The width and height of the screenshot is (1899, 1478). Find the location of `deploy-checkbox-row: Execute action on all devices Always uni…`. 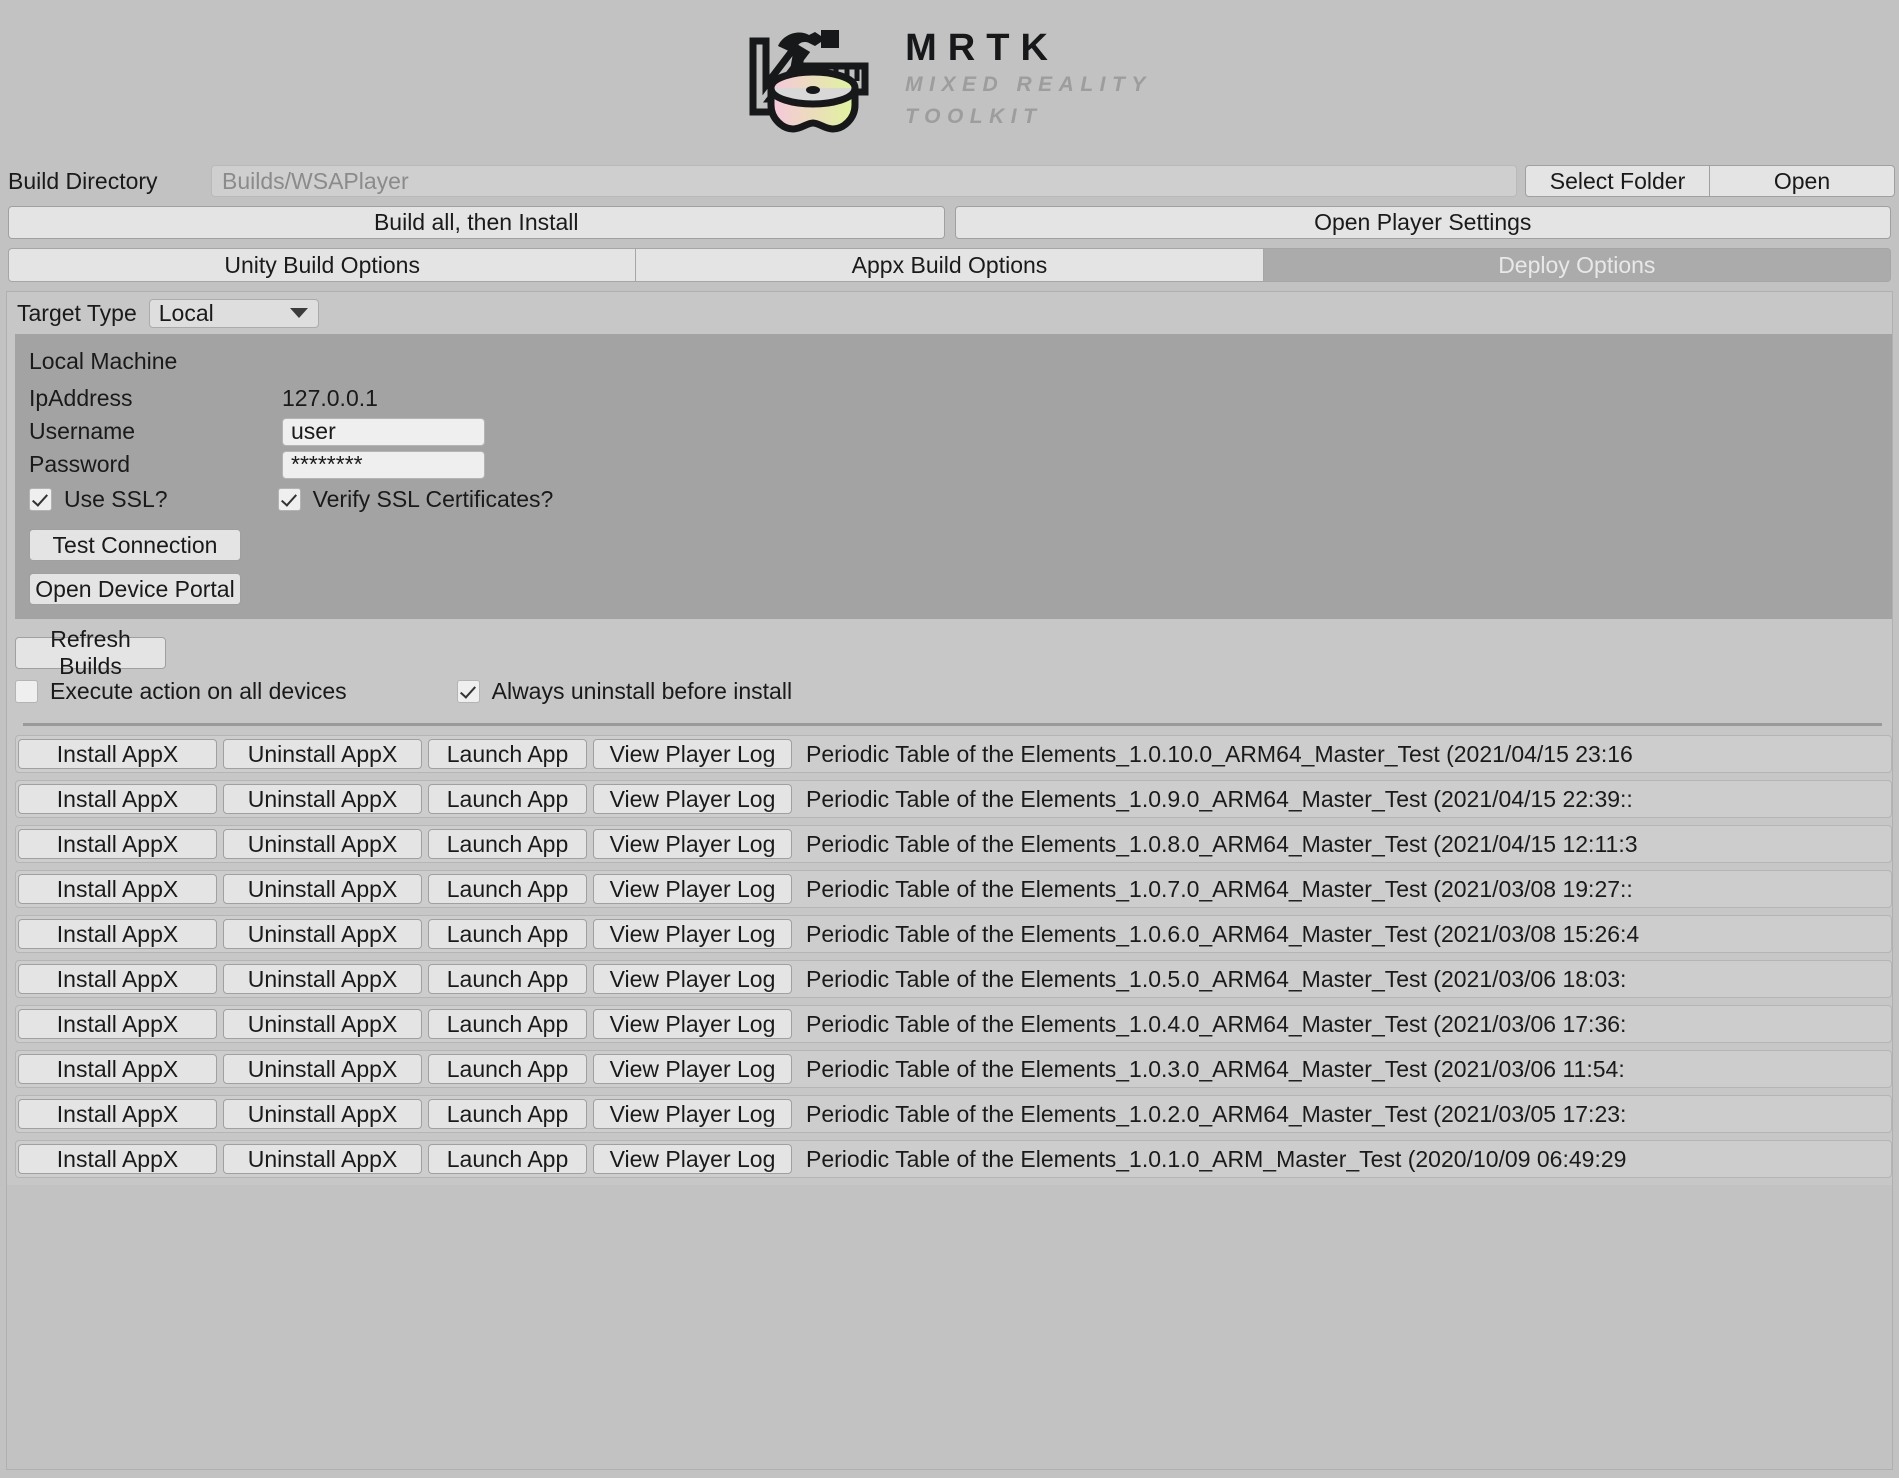

deploy-checkbox-row: Execute action on all devices Always uni… is located at coordinates (953, 689).